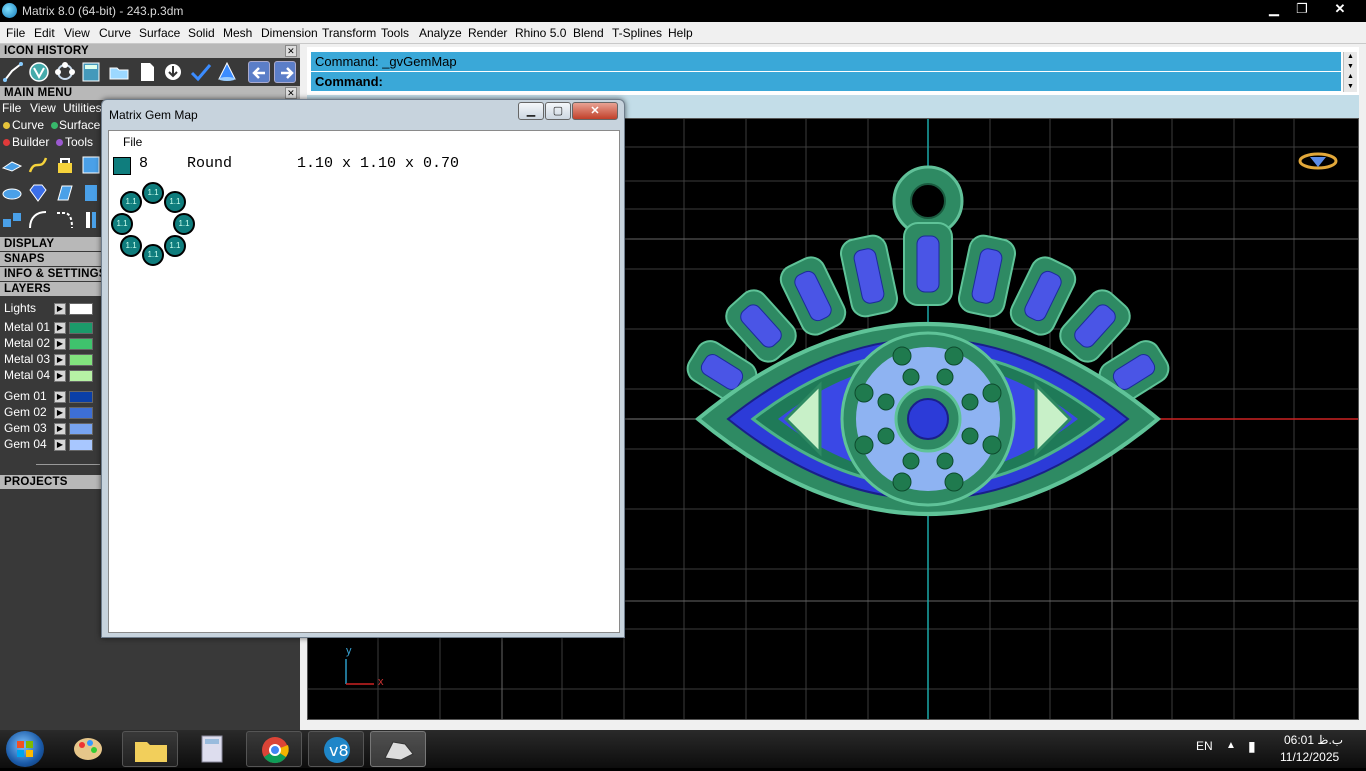 This screenshot has width=1366, height=771. I want to click on layer-row: Metal 01 ▶, so click(50, 328).